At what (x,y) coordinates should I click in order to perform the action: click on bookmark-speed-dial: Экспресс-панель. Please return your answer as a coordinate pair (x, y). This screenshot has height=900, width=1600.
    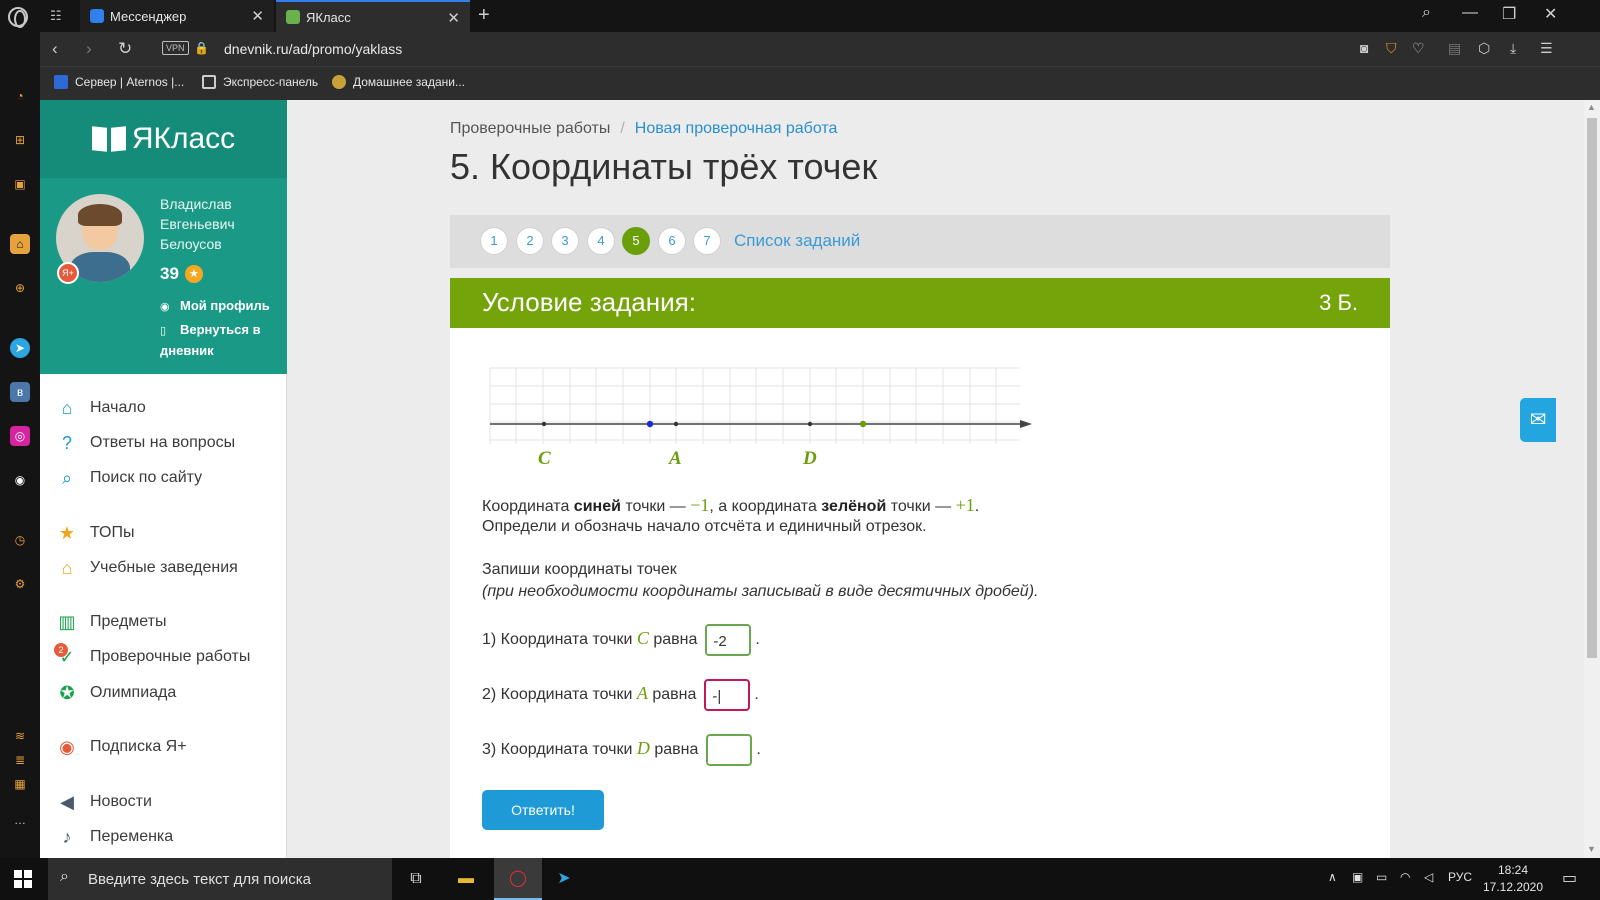
    Looking at the image, I should click on (260, 82).